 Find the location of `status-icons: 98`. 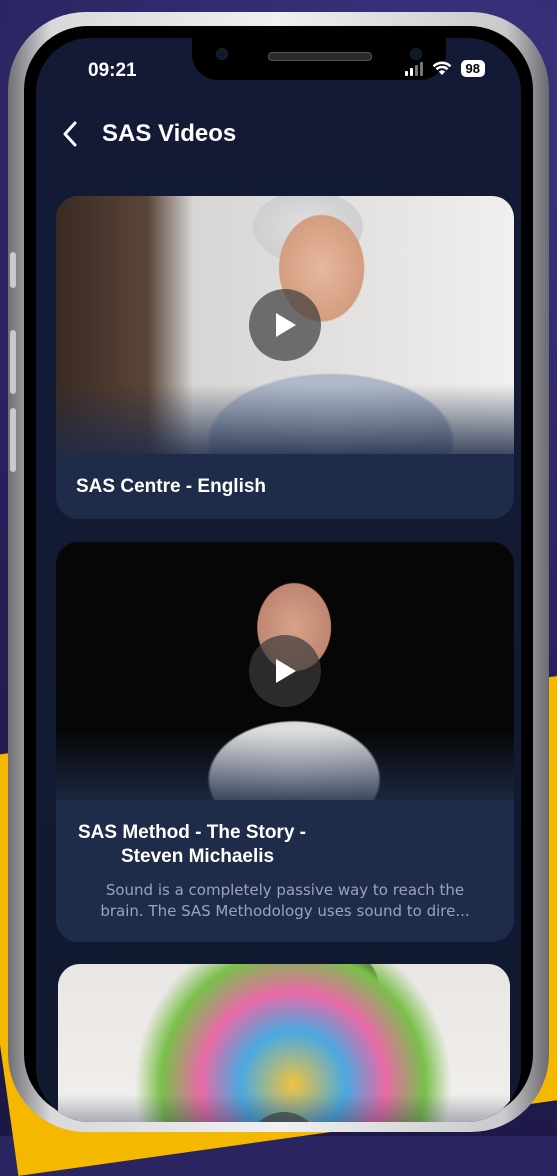

status-icons: 98 is located at coordinates (444, 68).